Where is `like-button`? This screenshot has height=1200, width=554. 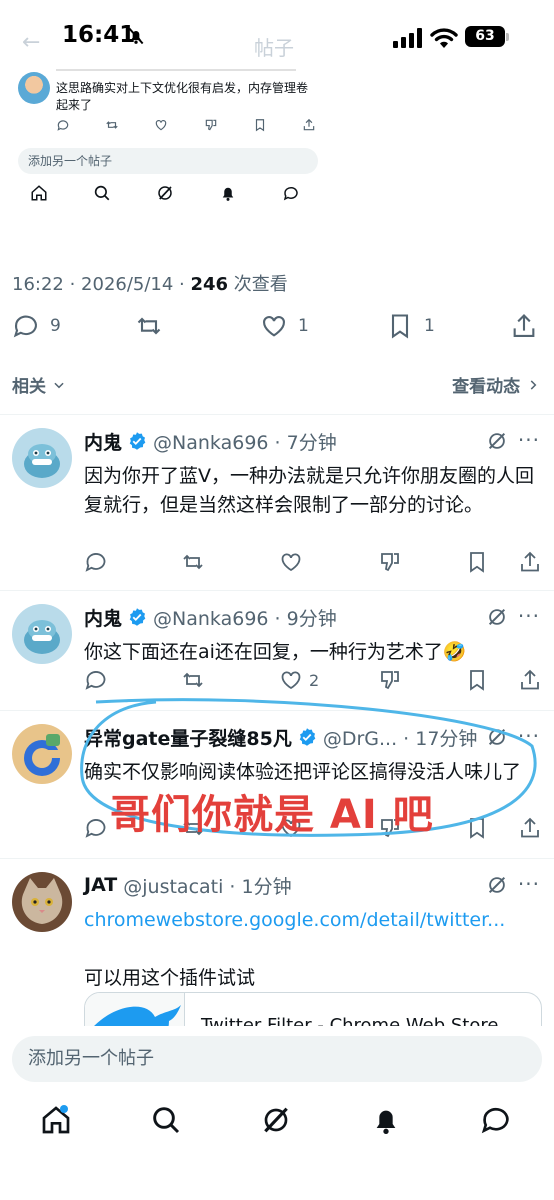
like-button is located at coordinates (291, 562).